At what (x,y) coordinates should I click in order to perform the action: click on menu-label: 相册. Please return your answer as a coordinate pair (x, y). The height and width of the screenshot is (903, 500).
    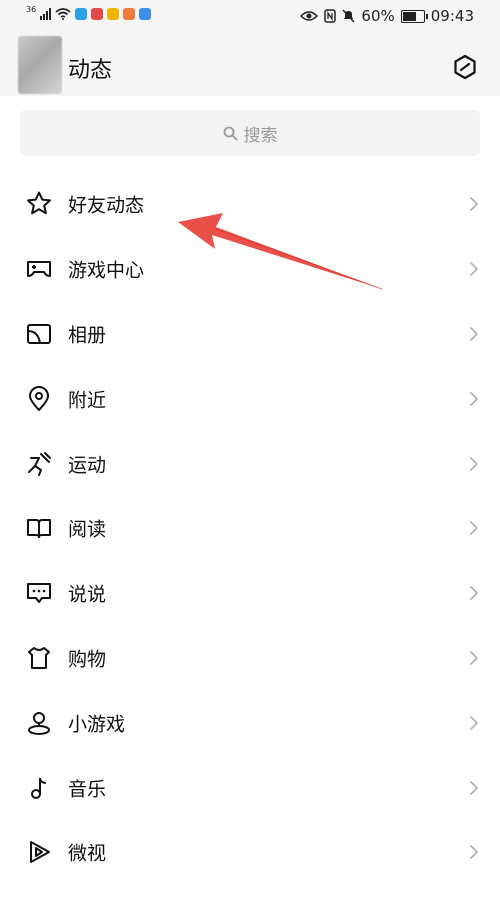
    Looking at the image, I should click on (87, 335).